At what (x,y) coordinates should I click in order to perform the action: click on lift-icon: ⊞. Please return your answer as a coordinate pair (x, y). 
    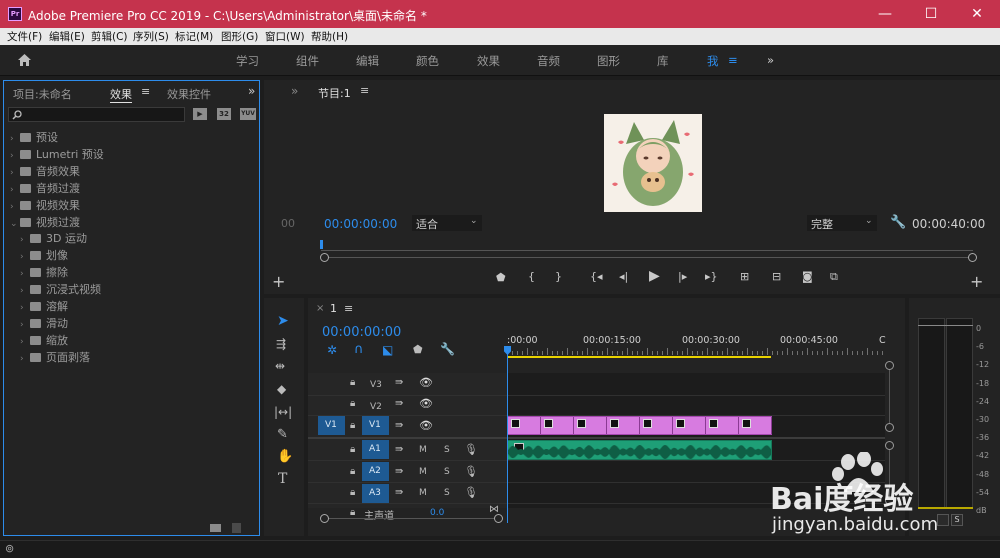
    Looking at the image, I should click on (744, 276).